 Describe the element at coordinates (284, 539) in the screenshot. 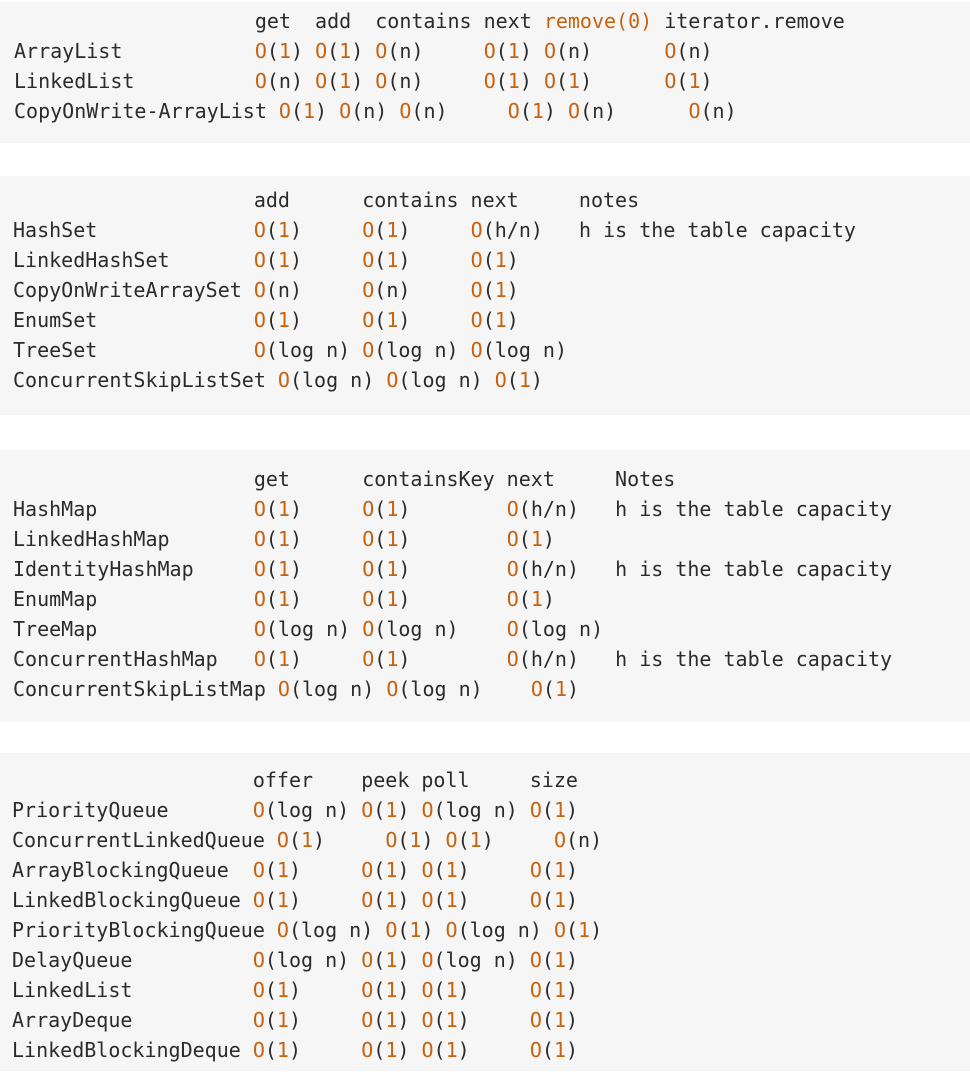

I see `table-row: LinkedHashMap O(1) O(1) O(1)` at that location.